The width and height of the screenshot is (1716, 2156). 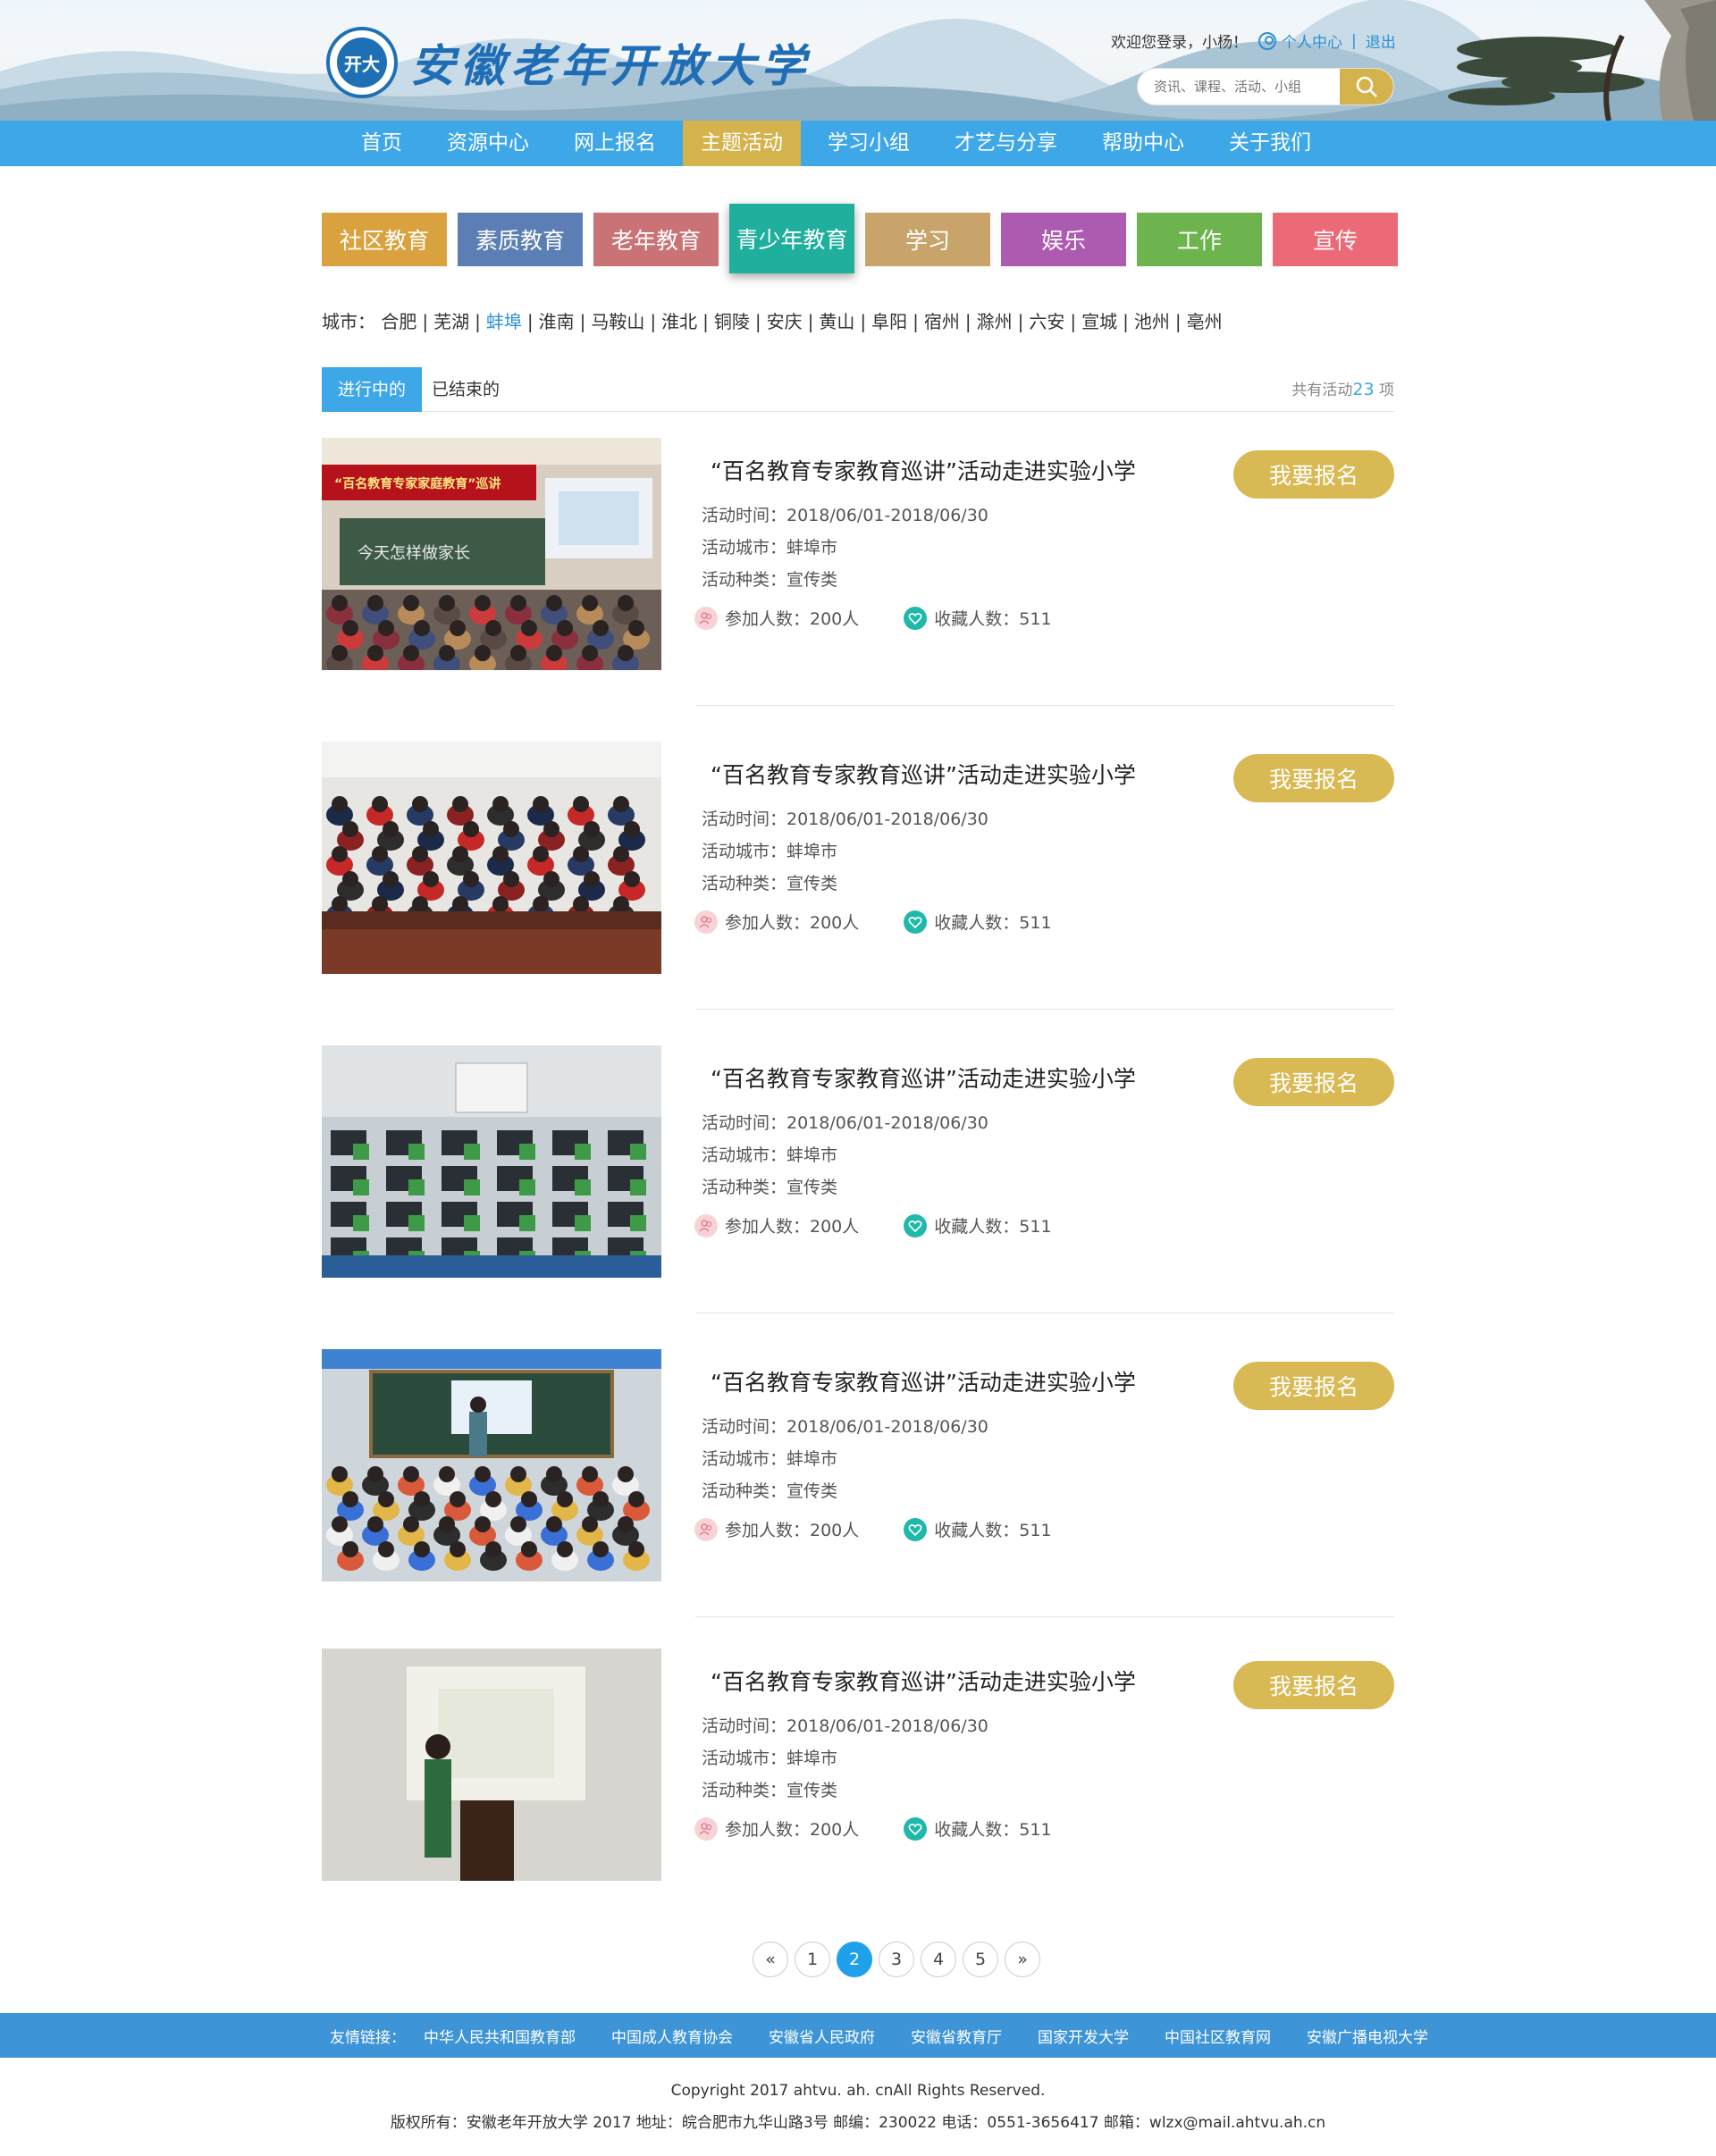 I want to click on nav-item-3: 主题活动, so click(x=742, y=143).